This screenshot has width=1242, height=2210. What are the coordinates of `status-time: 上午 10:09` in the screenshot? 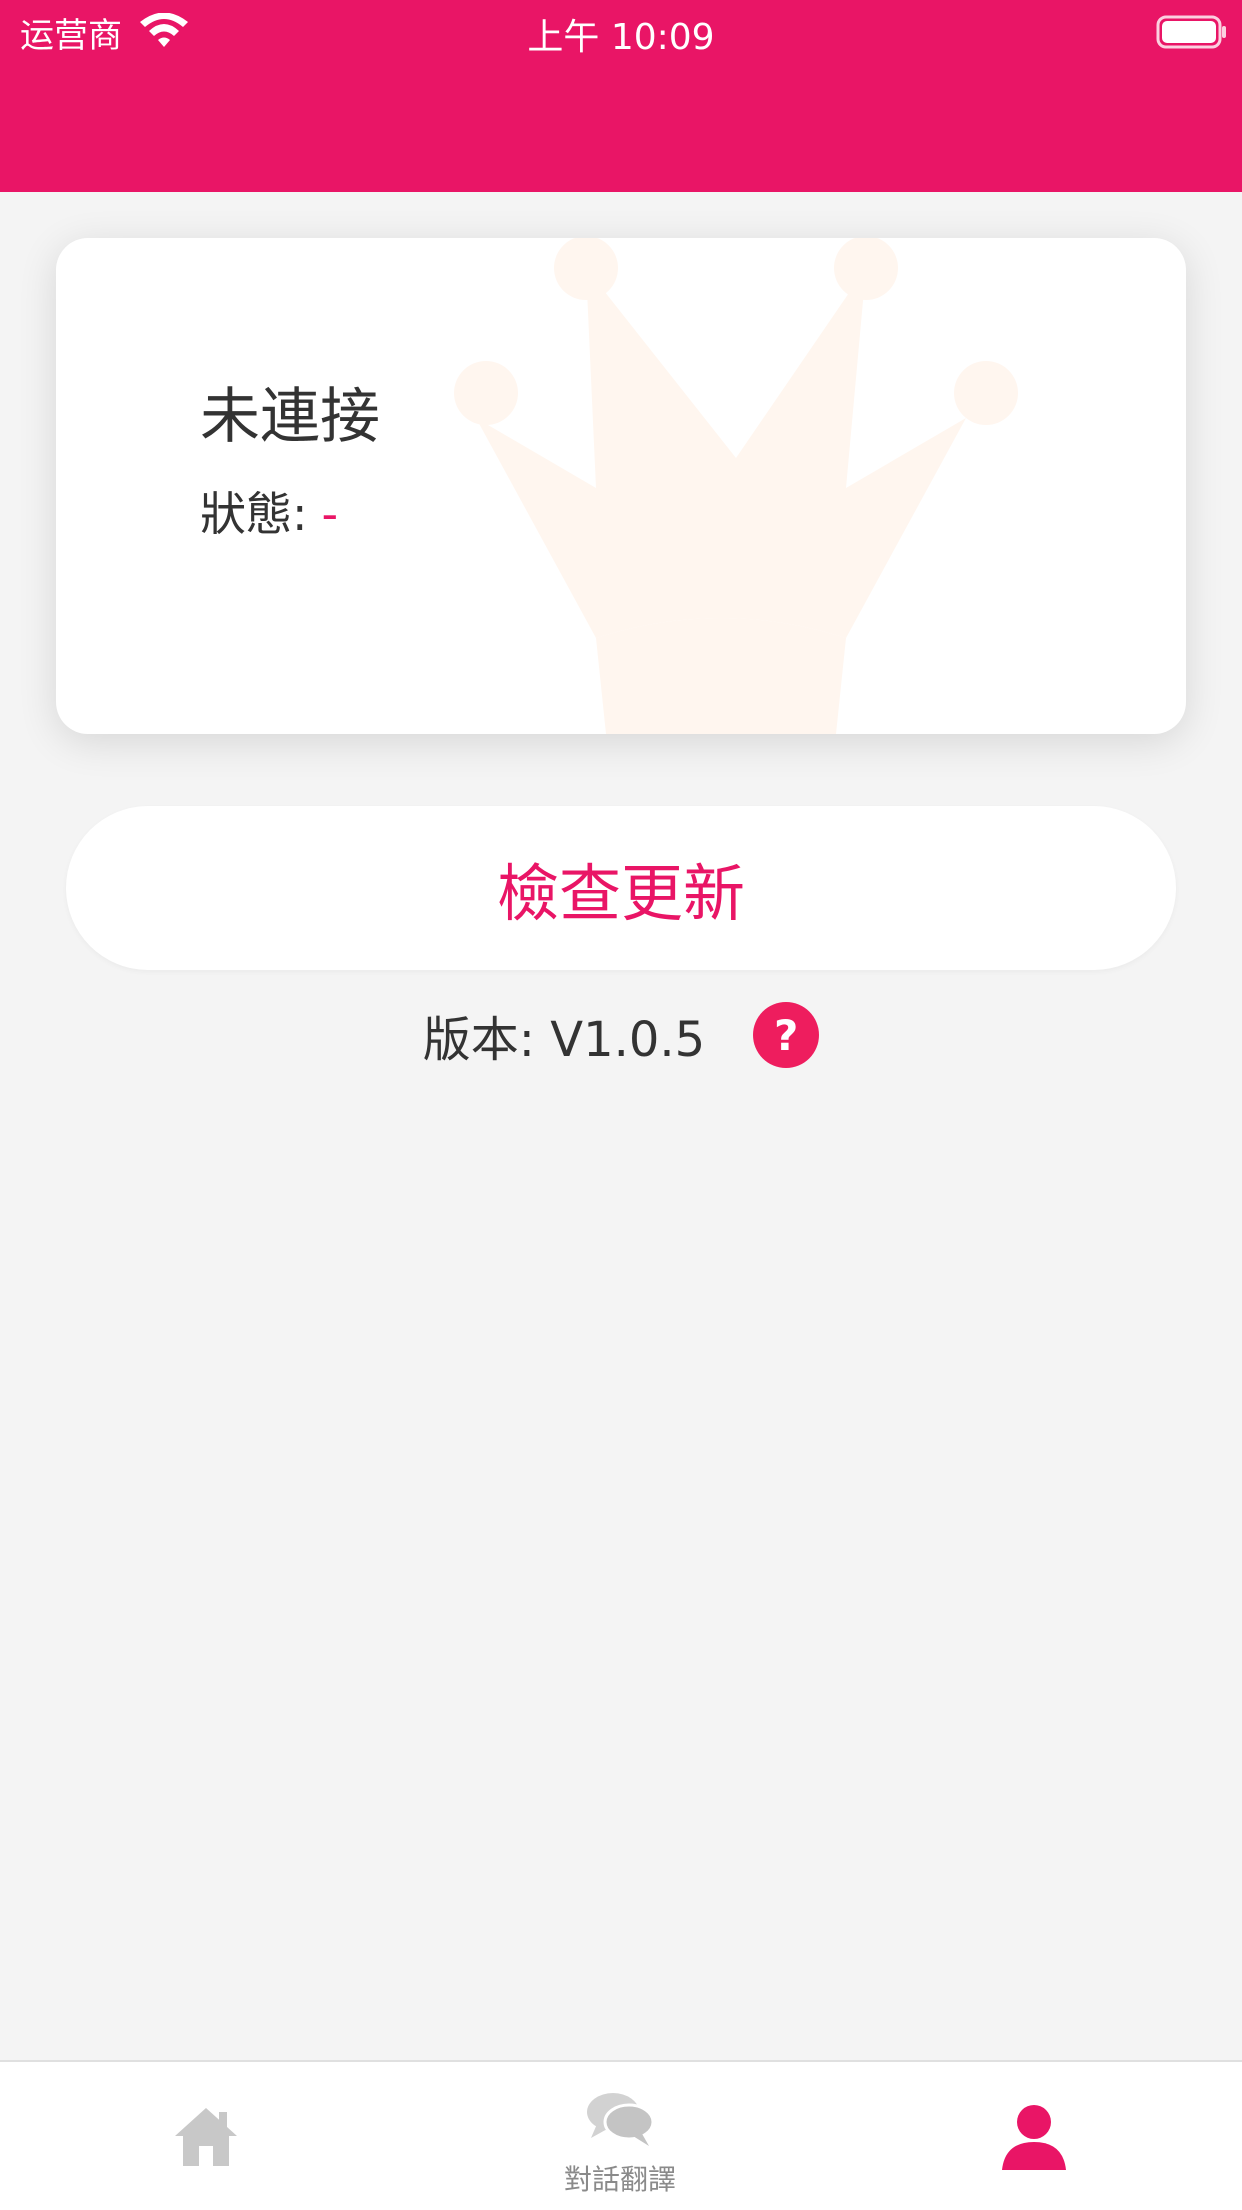 It's located at (621, 37).